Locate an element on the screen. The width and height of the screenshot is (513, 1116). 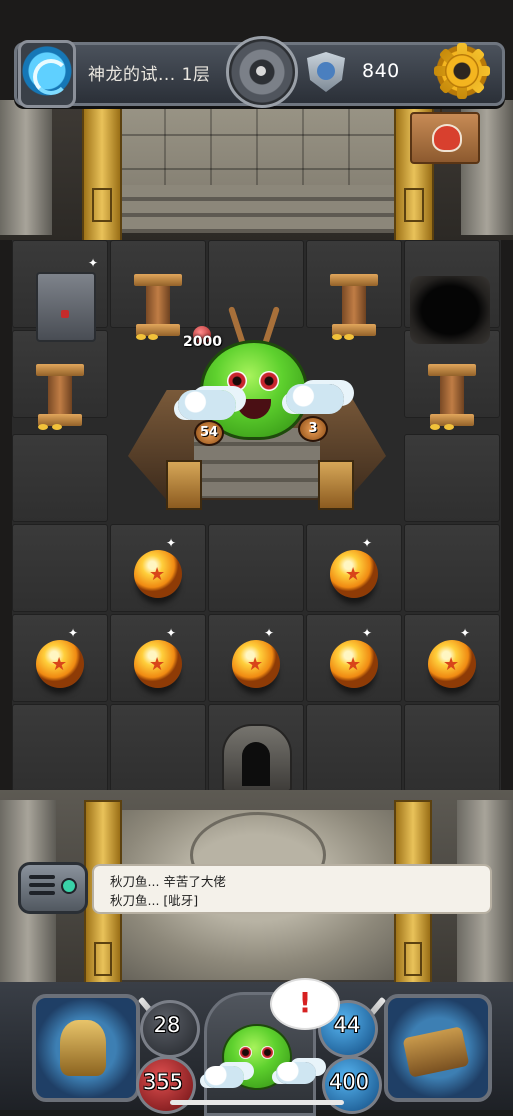
temple-steps is located at coordinates (257, 209).